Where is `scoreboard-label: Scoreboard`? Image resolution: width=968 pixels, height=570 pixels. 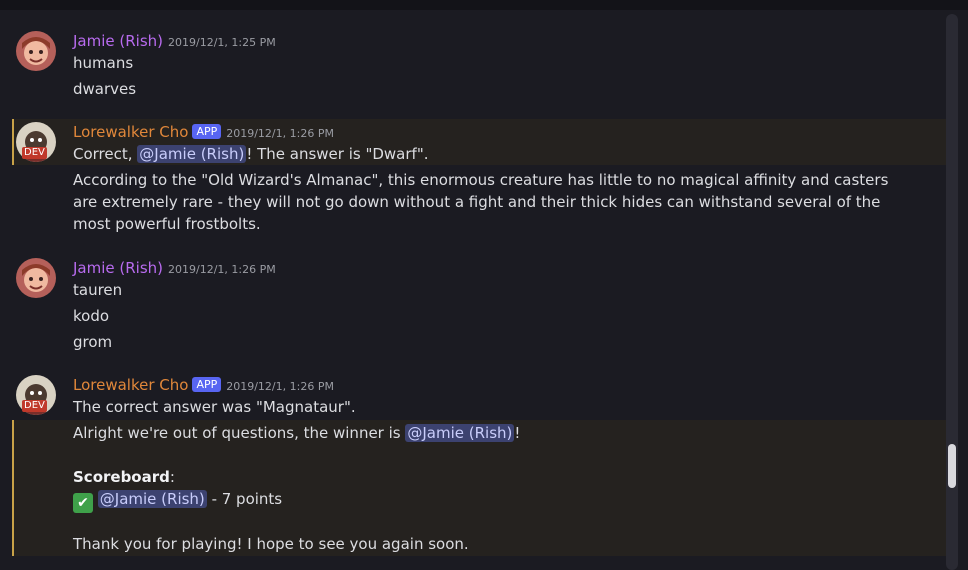 scoreboard-label: Scoreboard is located at coordinates (121, 477).